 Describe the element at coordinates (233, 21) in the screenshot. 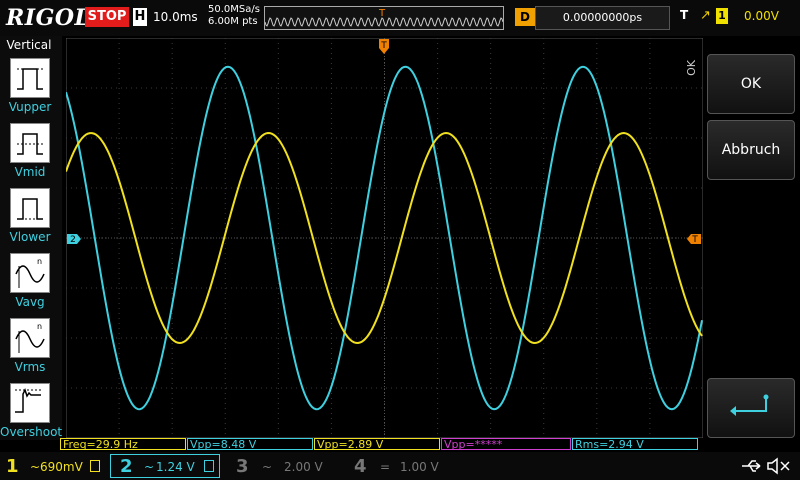

I see `memory-depth: 6.00M pts` at that location.